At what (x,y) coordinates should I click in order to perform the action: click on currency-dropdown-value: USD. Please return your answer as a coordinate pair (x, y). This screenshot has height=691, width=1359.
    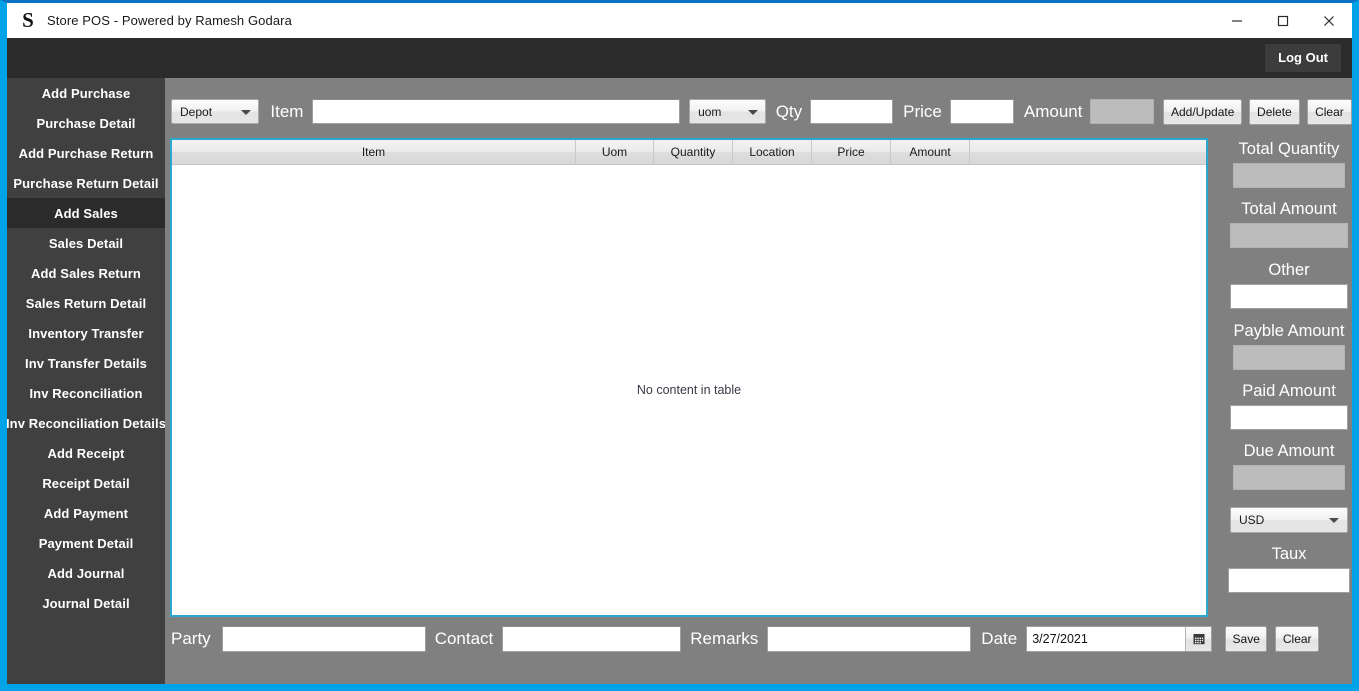
    Looking at the image, I should click on (1252, 520).